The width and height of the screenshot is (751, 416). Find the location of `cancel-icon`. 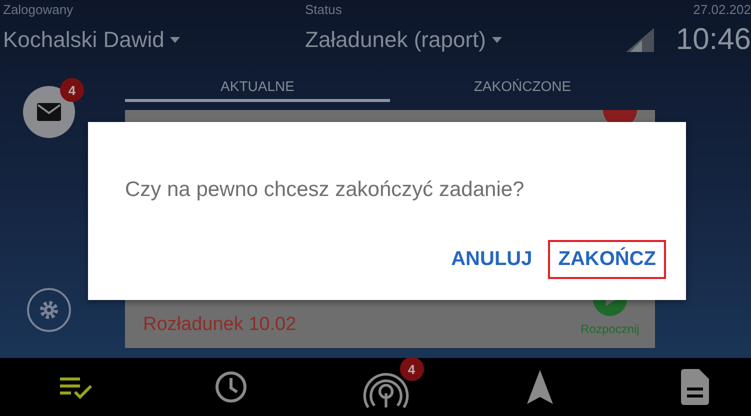

cancel-icon is located at coordinates (620, 117).